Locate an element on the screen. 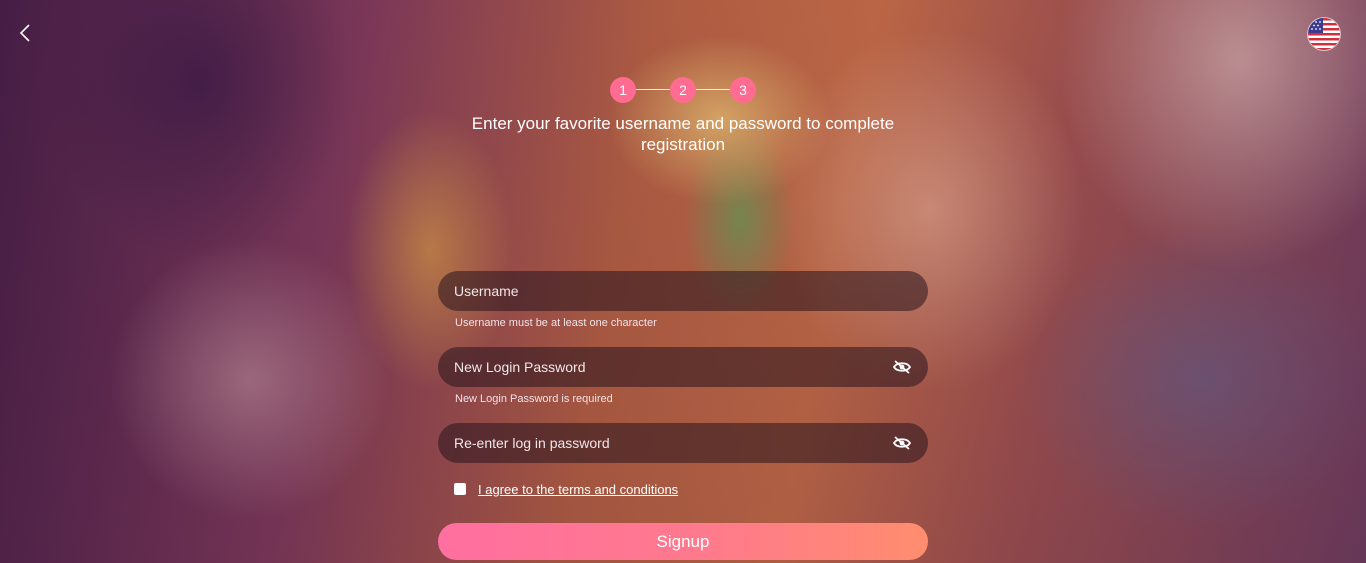 This screenshot has width=1366, height=563. password-field-wrapper is located at coordinates (683, 367).